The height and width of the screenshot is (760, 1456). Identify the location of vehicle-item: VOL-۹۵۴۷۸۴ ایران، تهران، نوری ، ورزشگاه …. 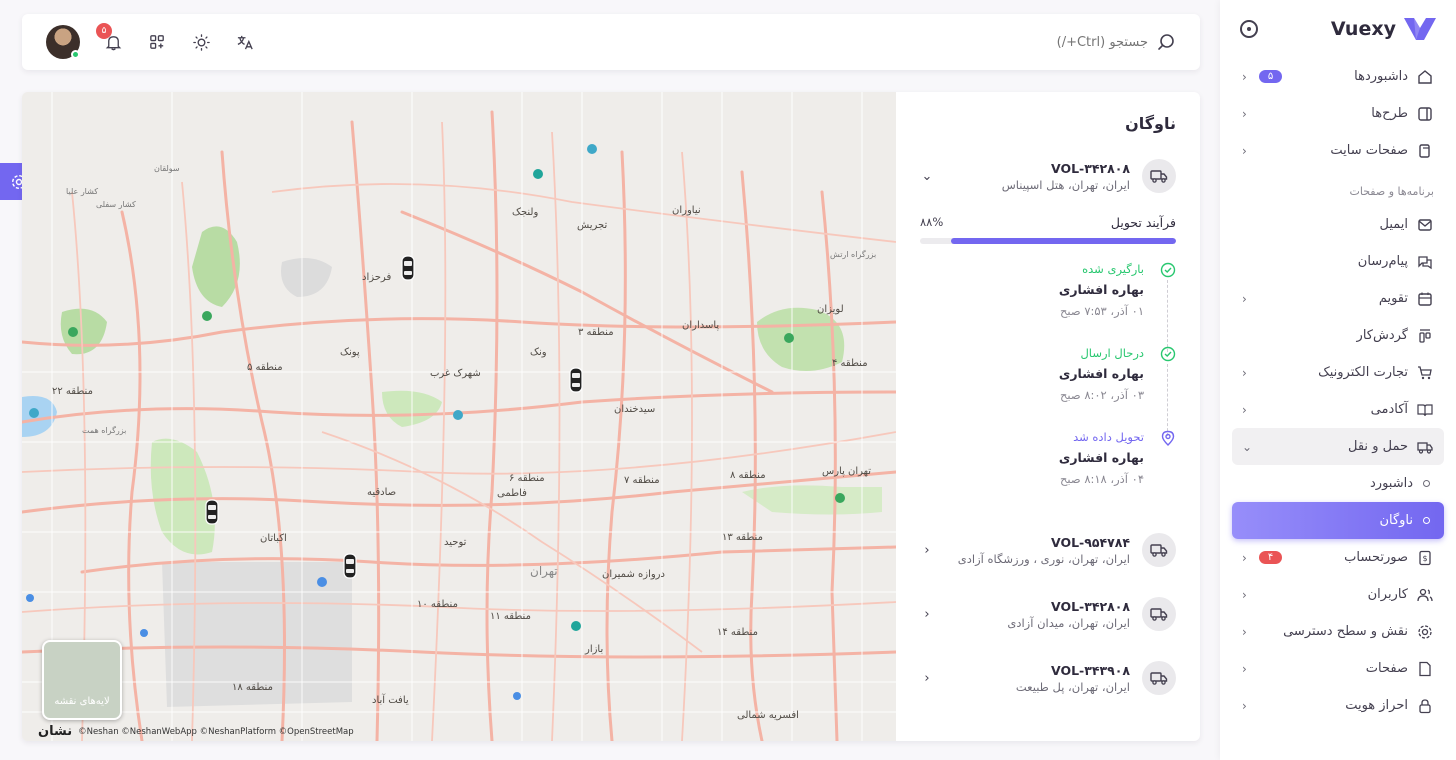
(1048, 550).